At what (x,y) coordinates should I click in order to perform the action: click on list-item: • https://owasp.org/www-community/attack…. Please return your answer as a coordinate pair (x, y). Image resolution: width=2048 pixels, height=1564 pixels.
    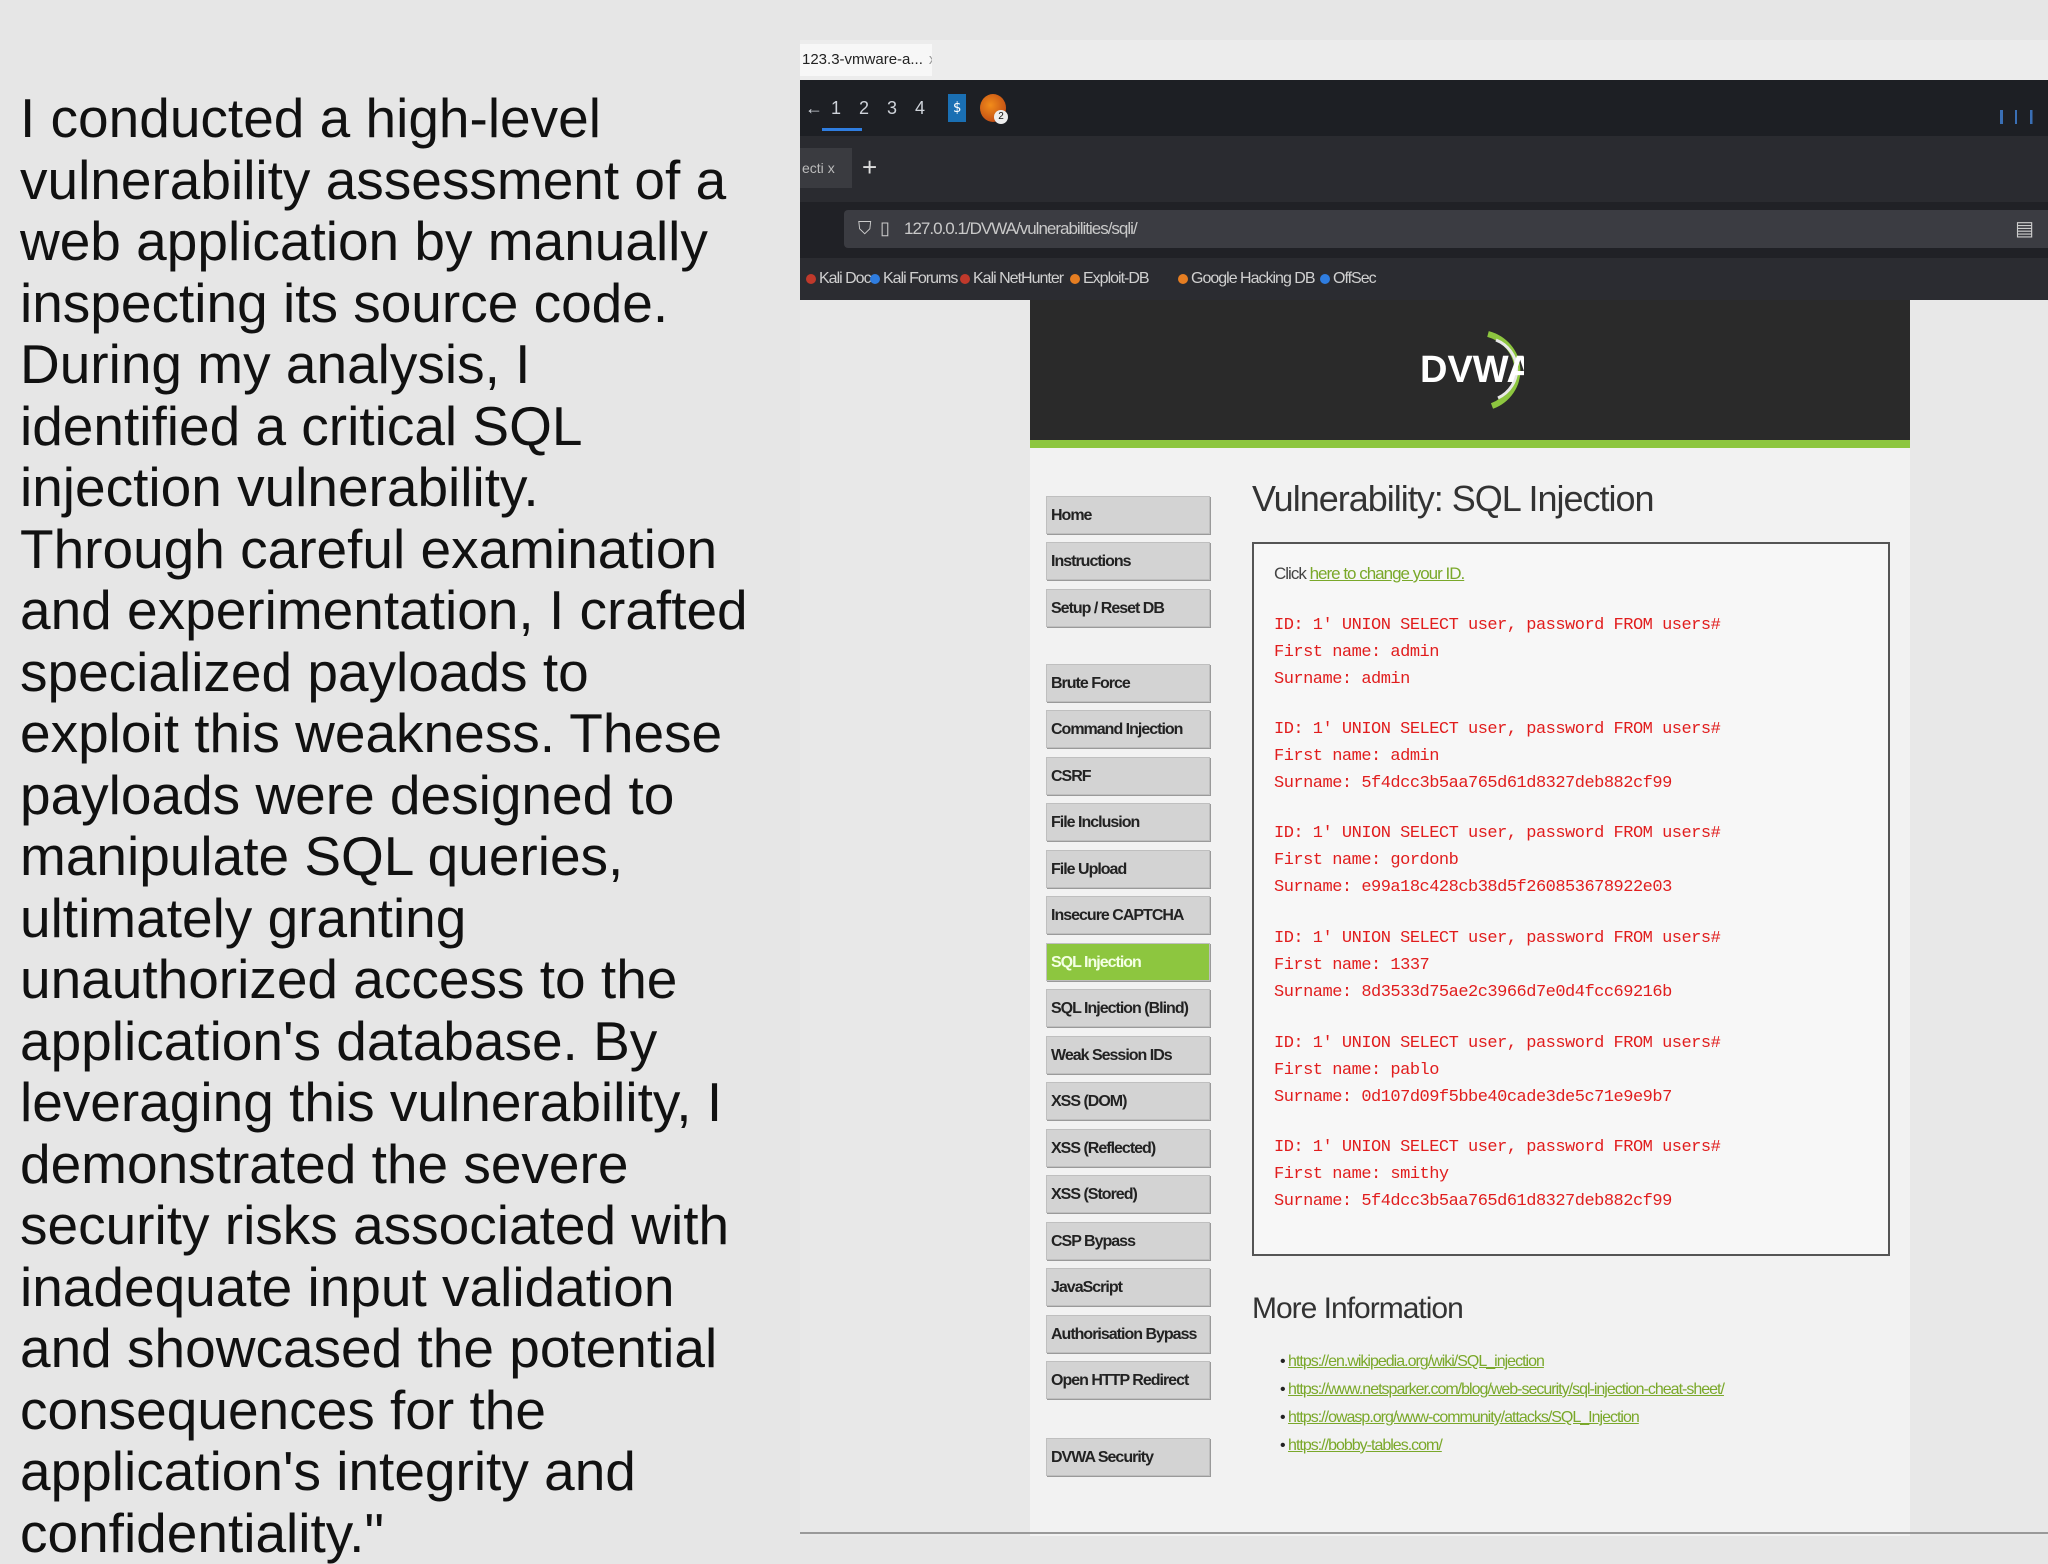
    Looking at the image, I should click on (1460, 1417).